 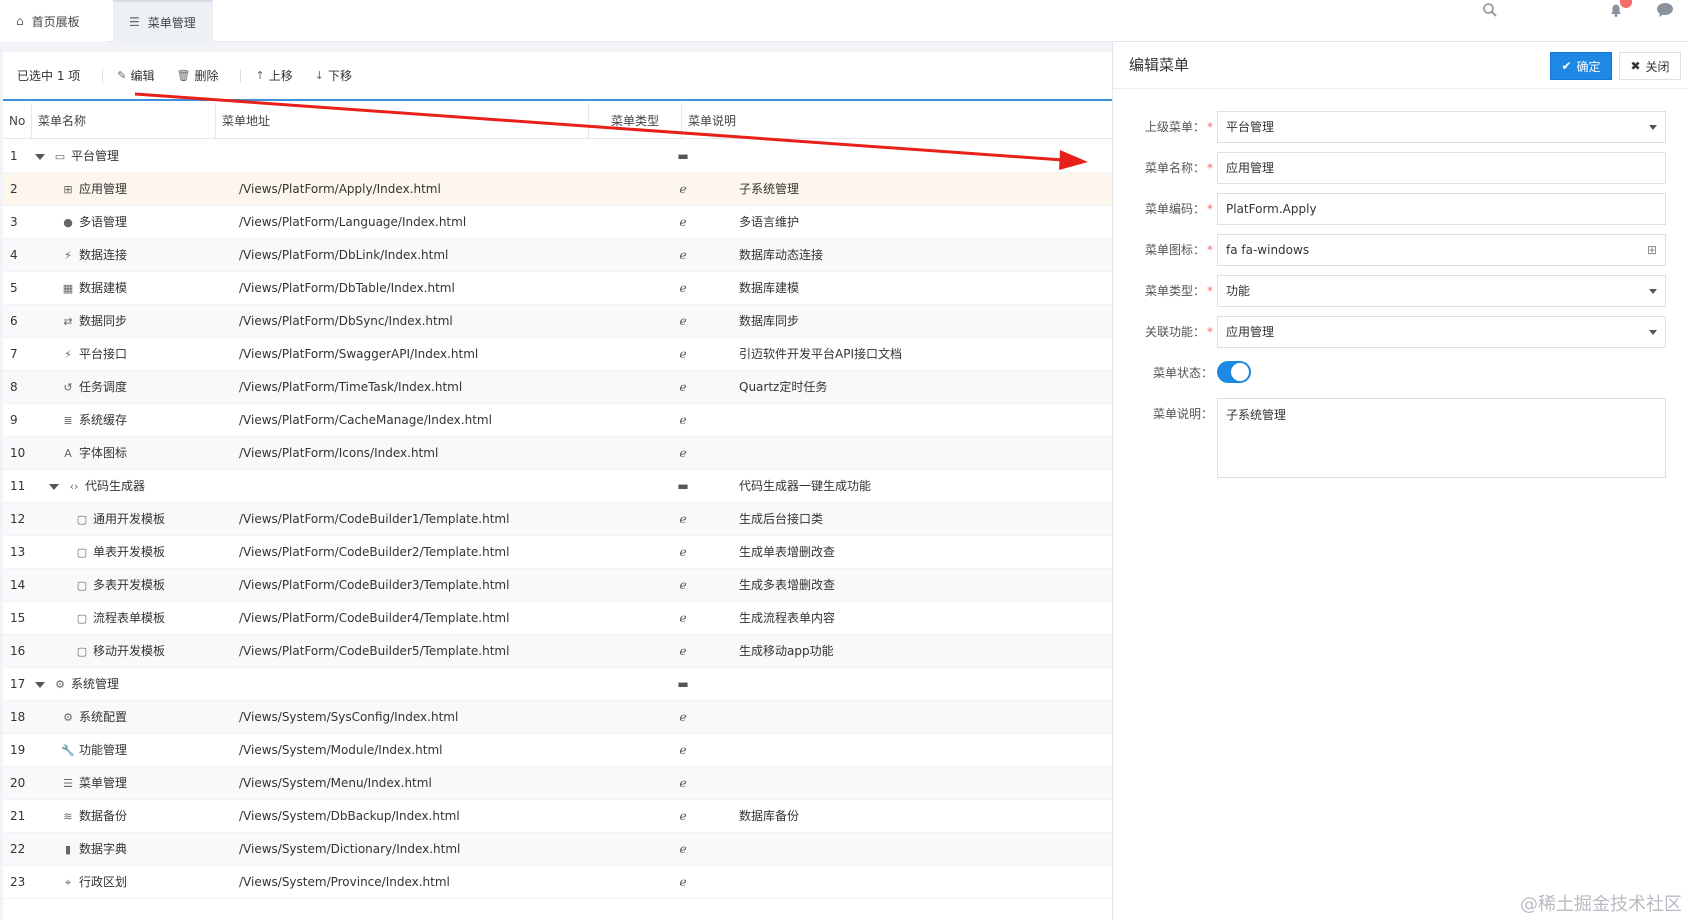 What do you see at coordinates (635, 121) in the screenshot?
I see `col-type: 菜单类型` at bounding box center [635, 121].